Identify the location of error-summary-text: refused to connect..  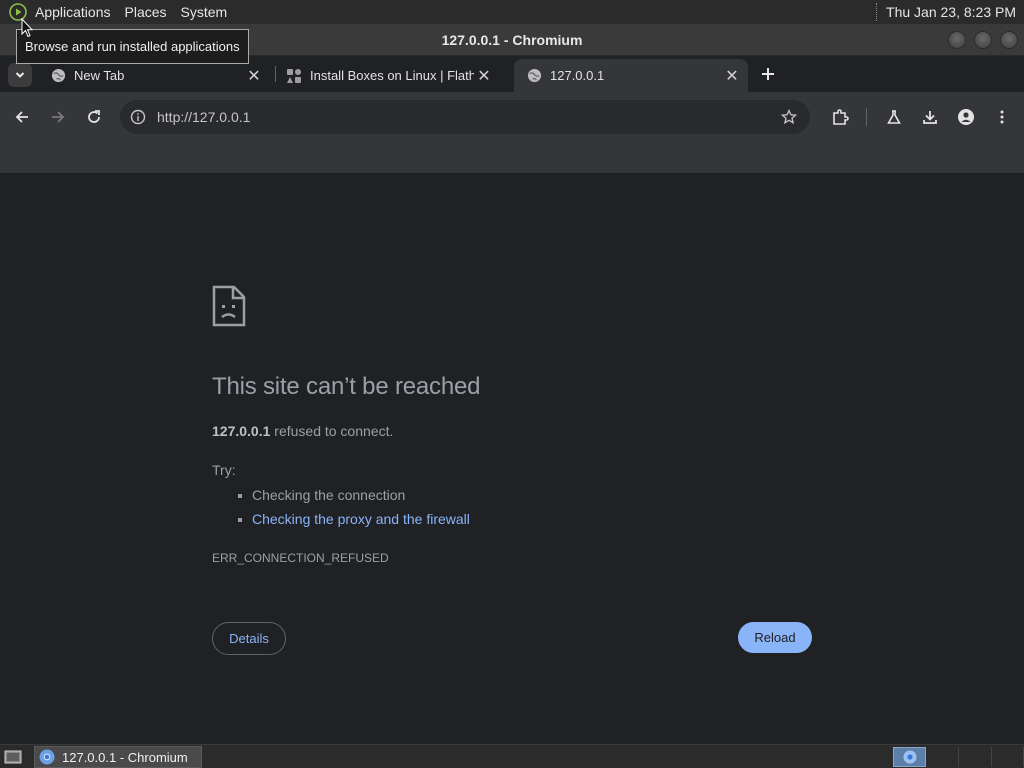
(332, 431).